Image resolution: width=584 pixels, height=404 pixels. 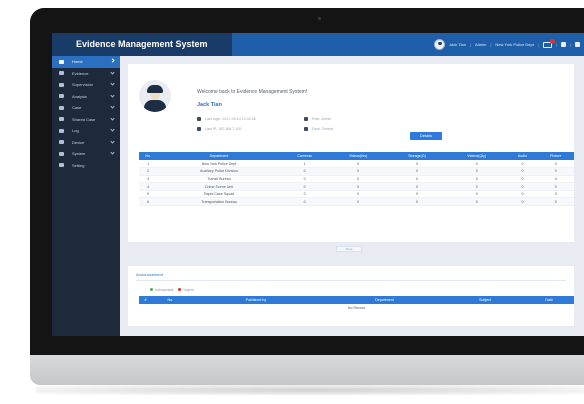 What do you see at coordinates (86, 108) in the screenshot?
I see `sidebar-item-case: Case` at bounding box center [86, 108].